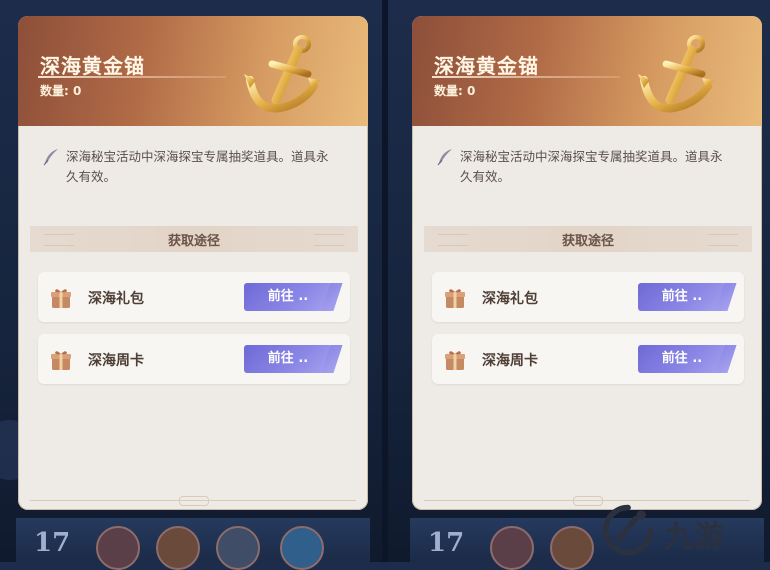 Image resolution: width=770 pixels, height=570 pixels. What do you see at coordinates (194, 501) in the screenshot?
I see `card-footer-ornament` at bounding box center [194, 501].